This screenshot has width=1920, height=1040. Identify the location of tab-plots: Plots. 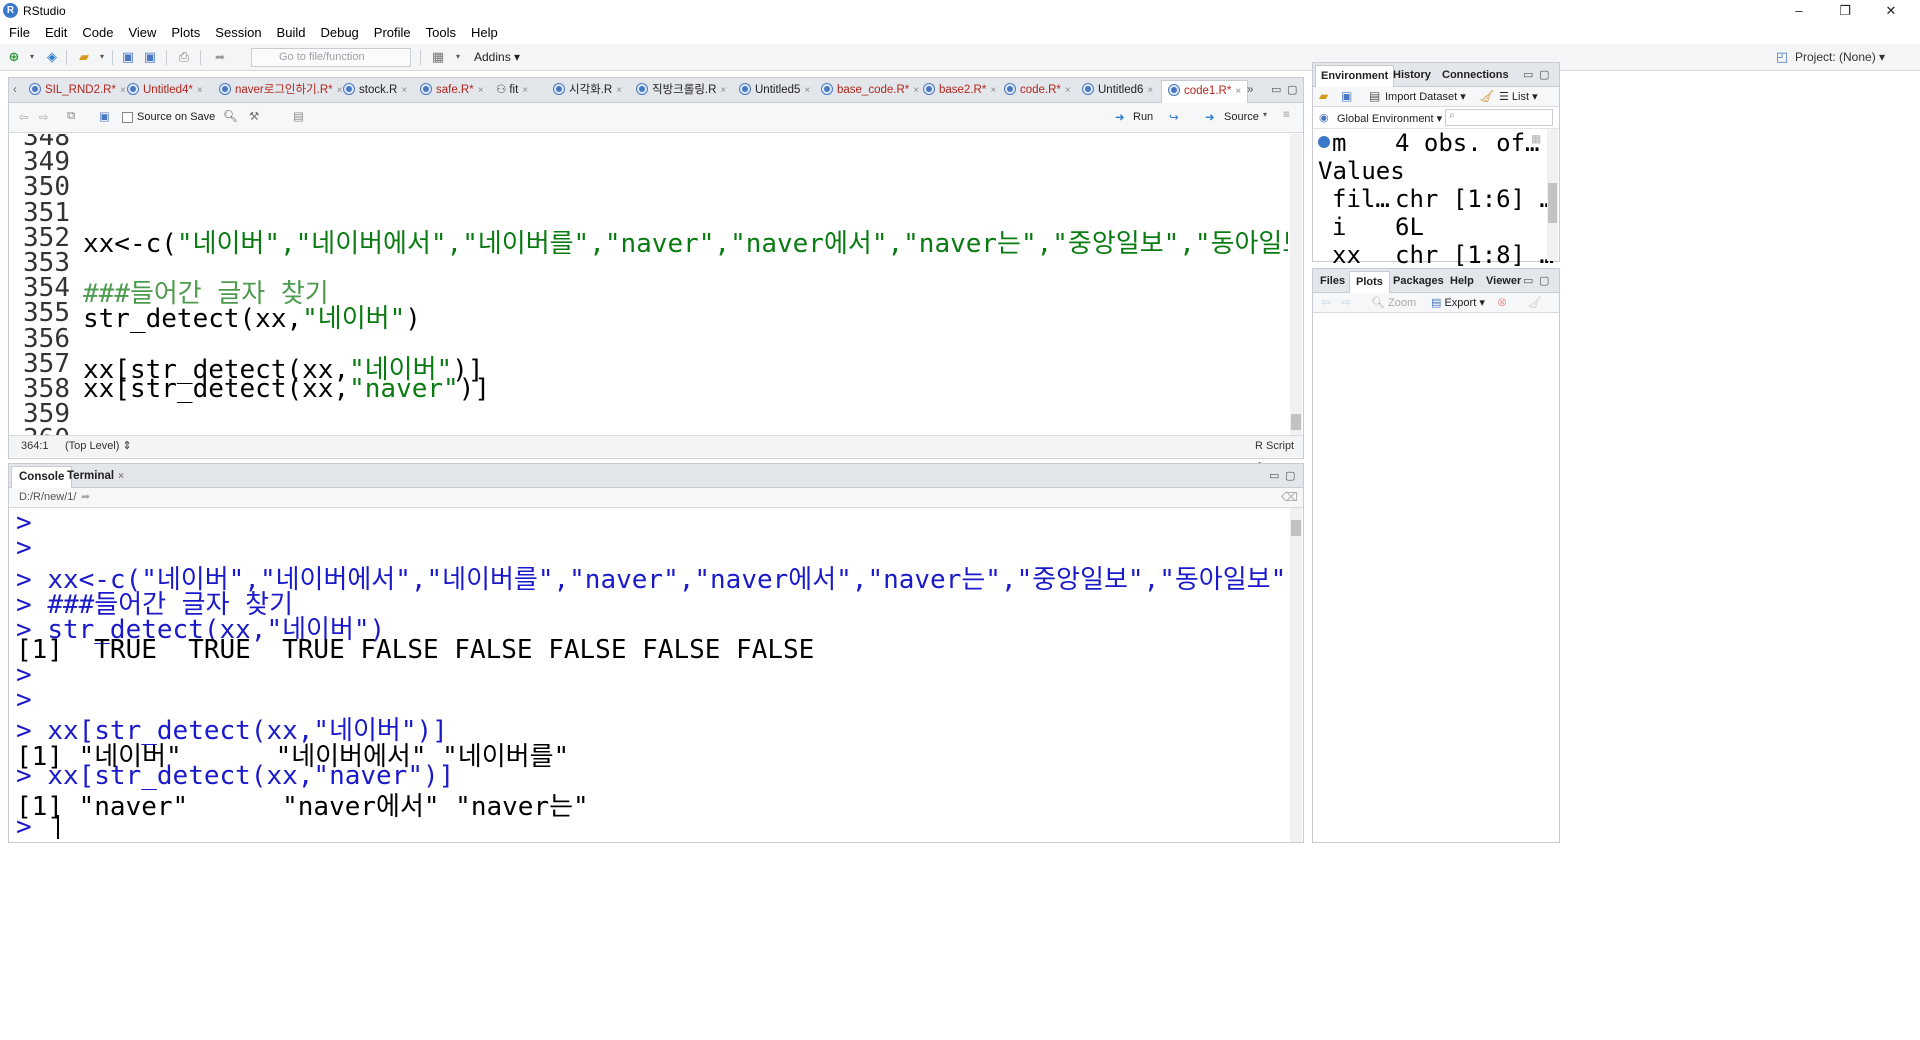
(1369, 282).